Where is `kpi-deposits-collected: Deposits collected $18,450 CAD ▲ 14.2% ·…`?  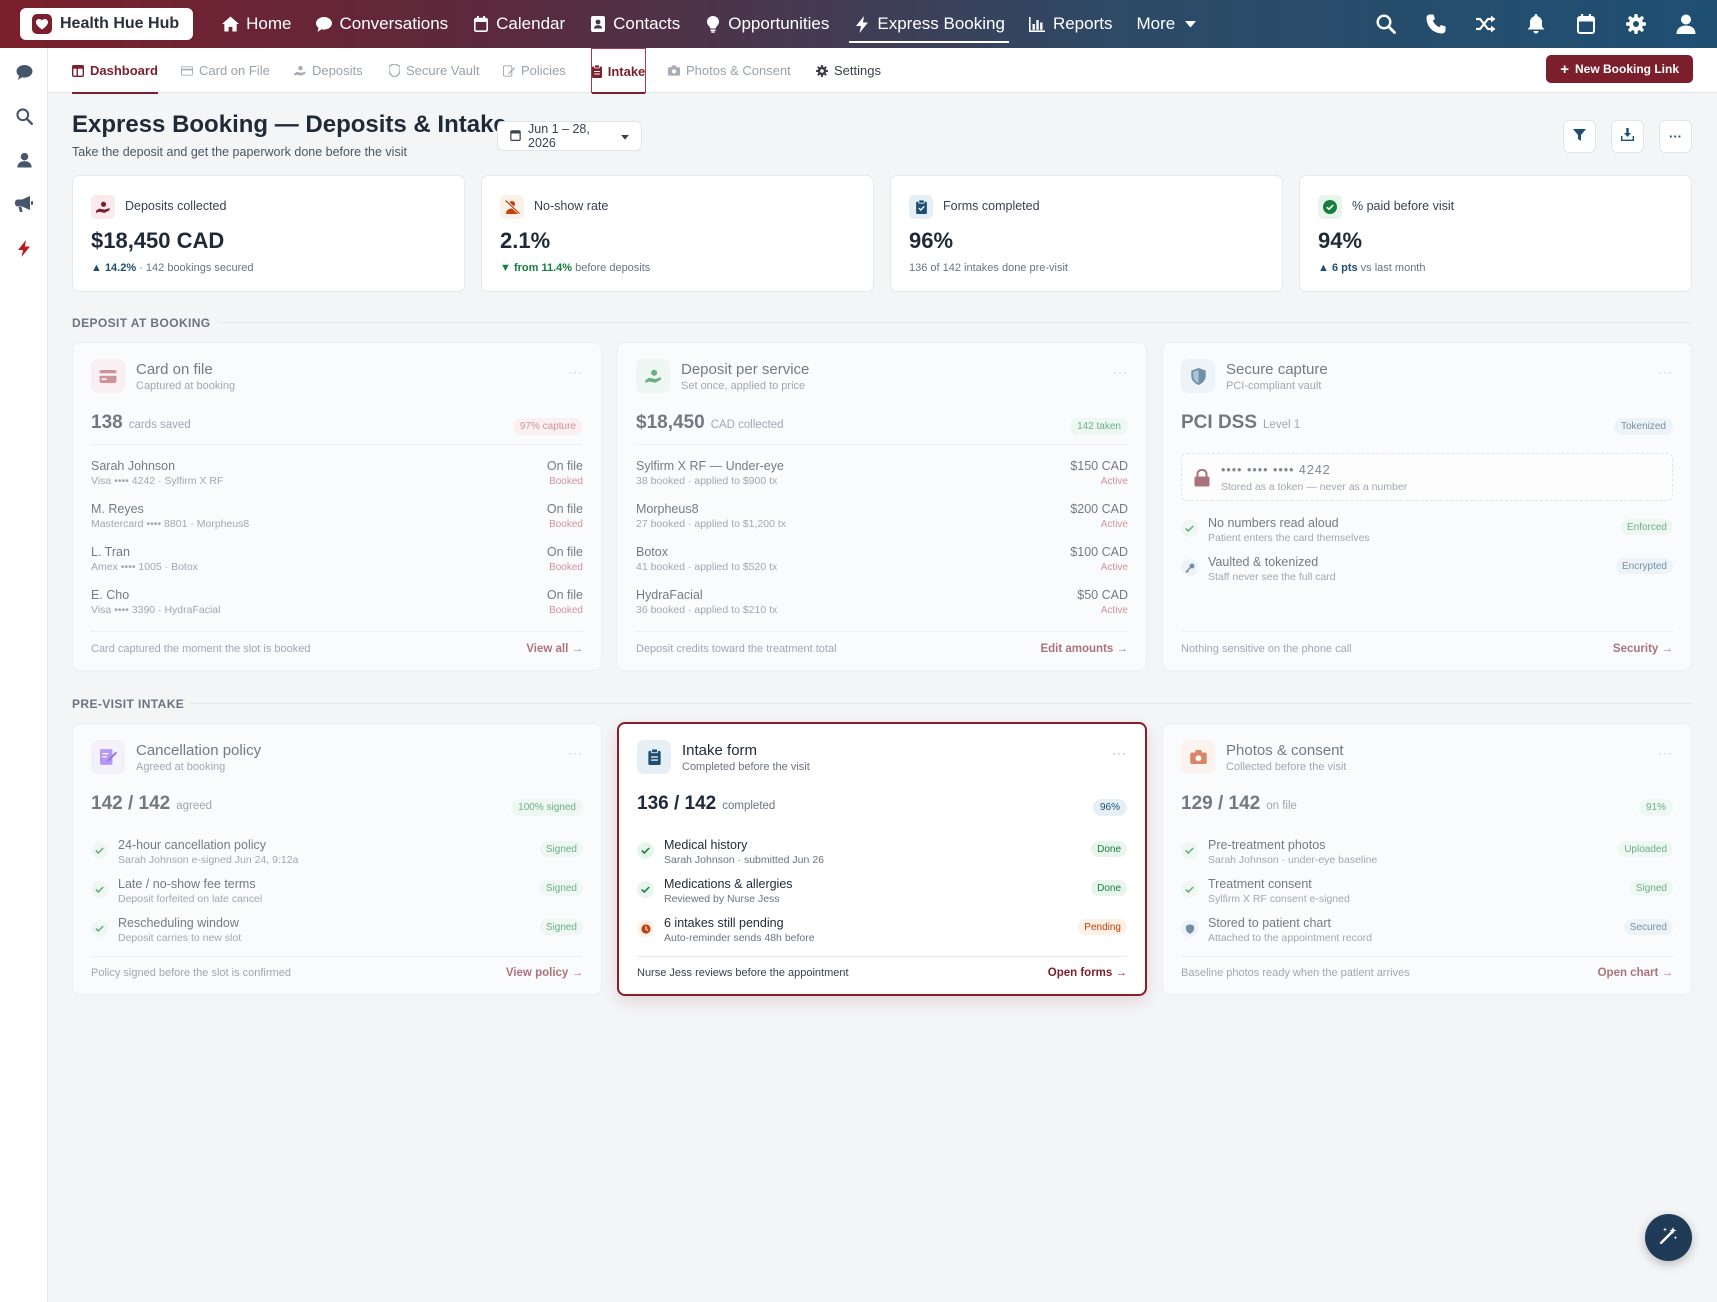 kpi-deposits-collected: Deposits collected $18,450 CAD ▲ 14.2% ·… is located at coordinates (268, 233).